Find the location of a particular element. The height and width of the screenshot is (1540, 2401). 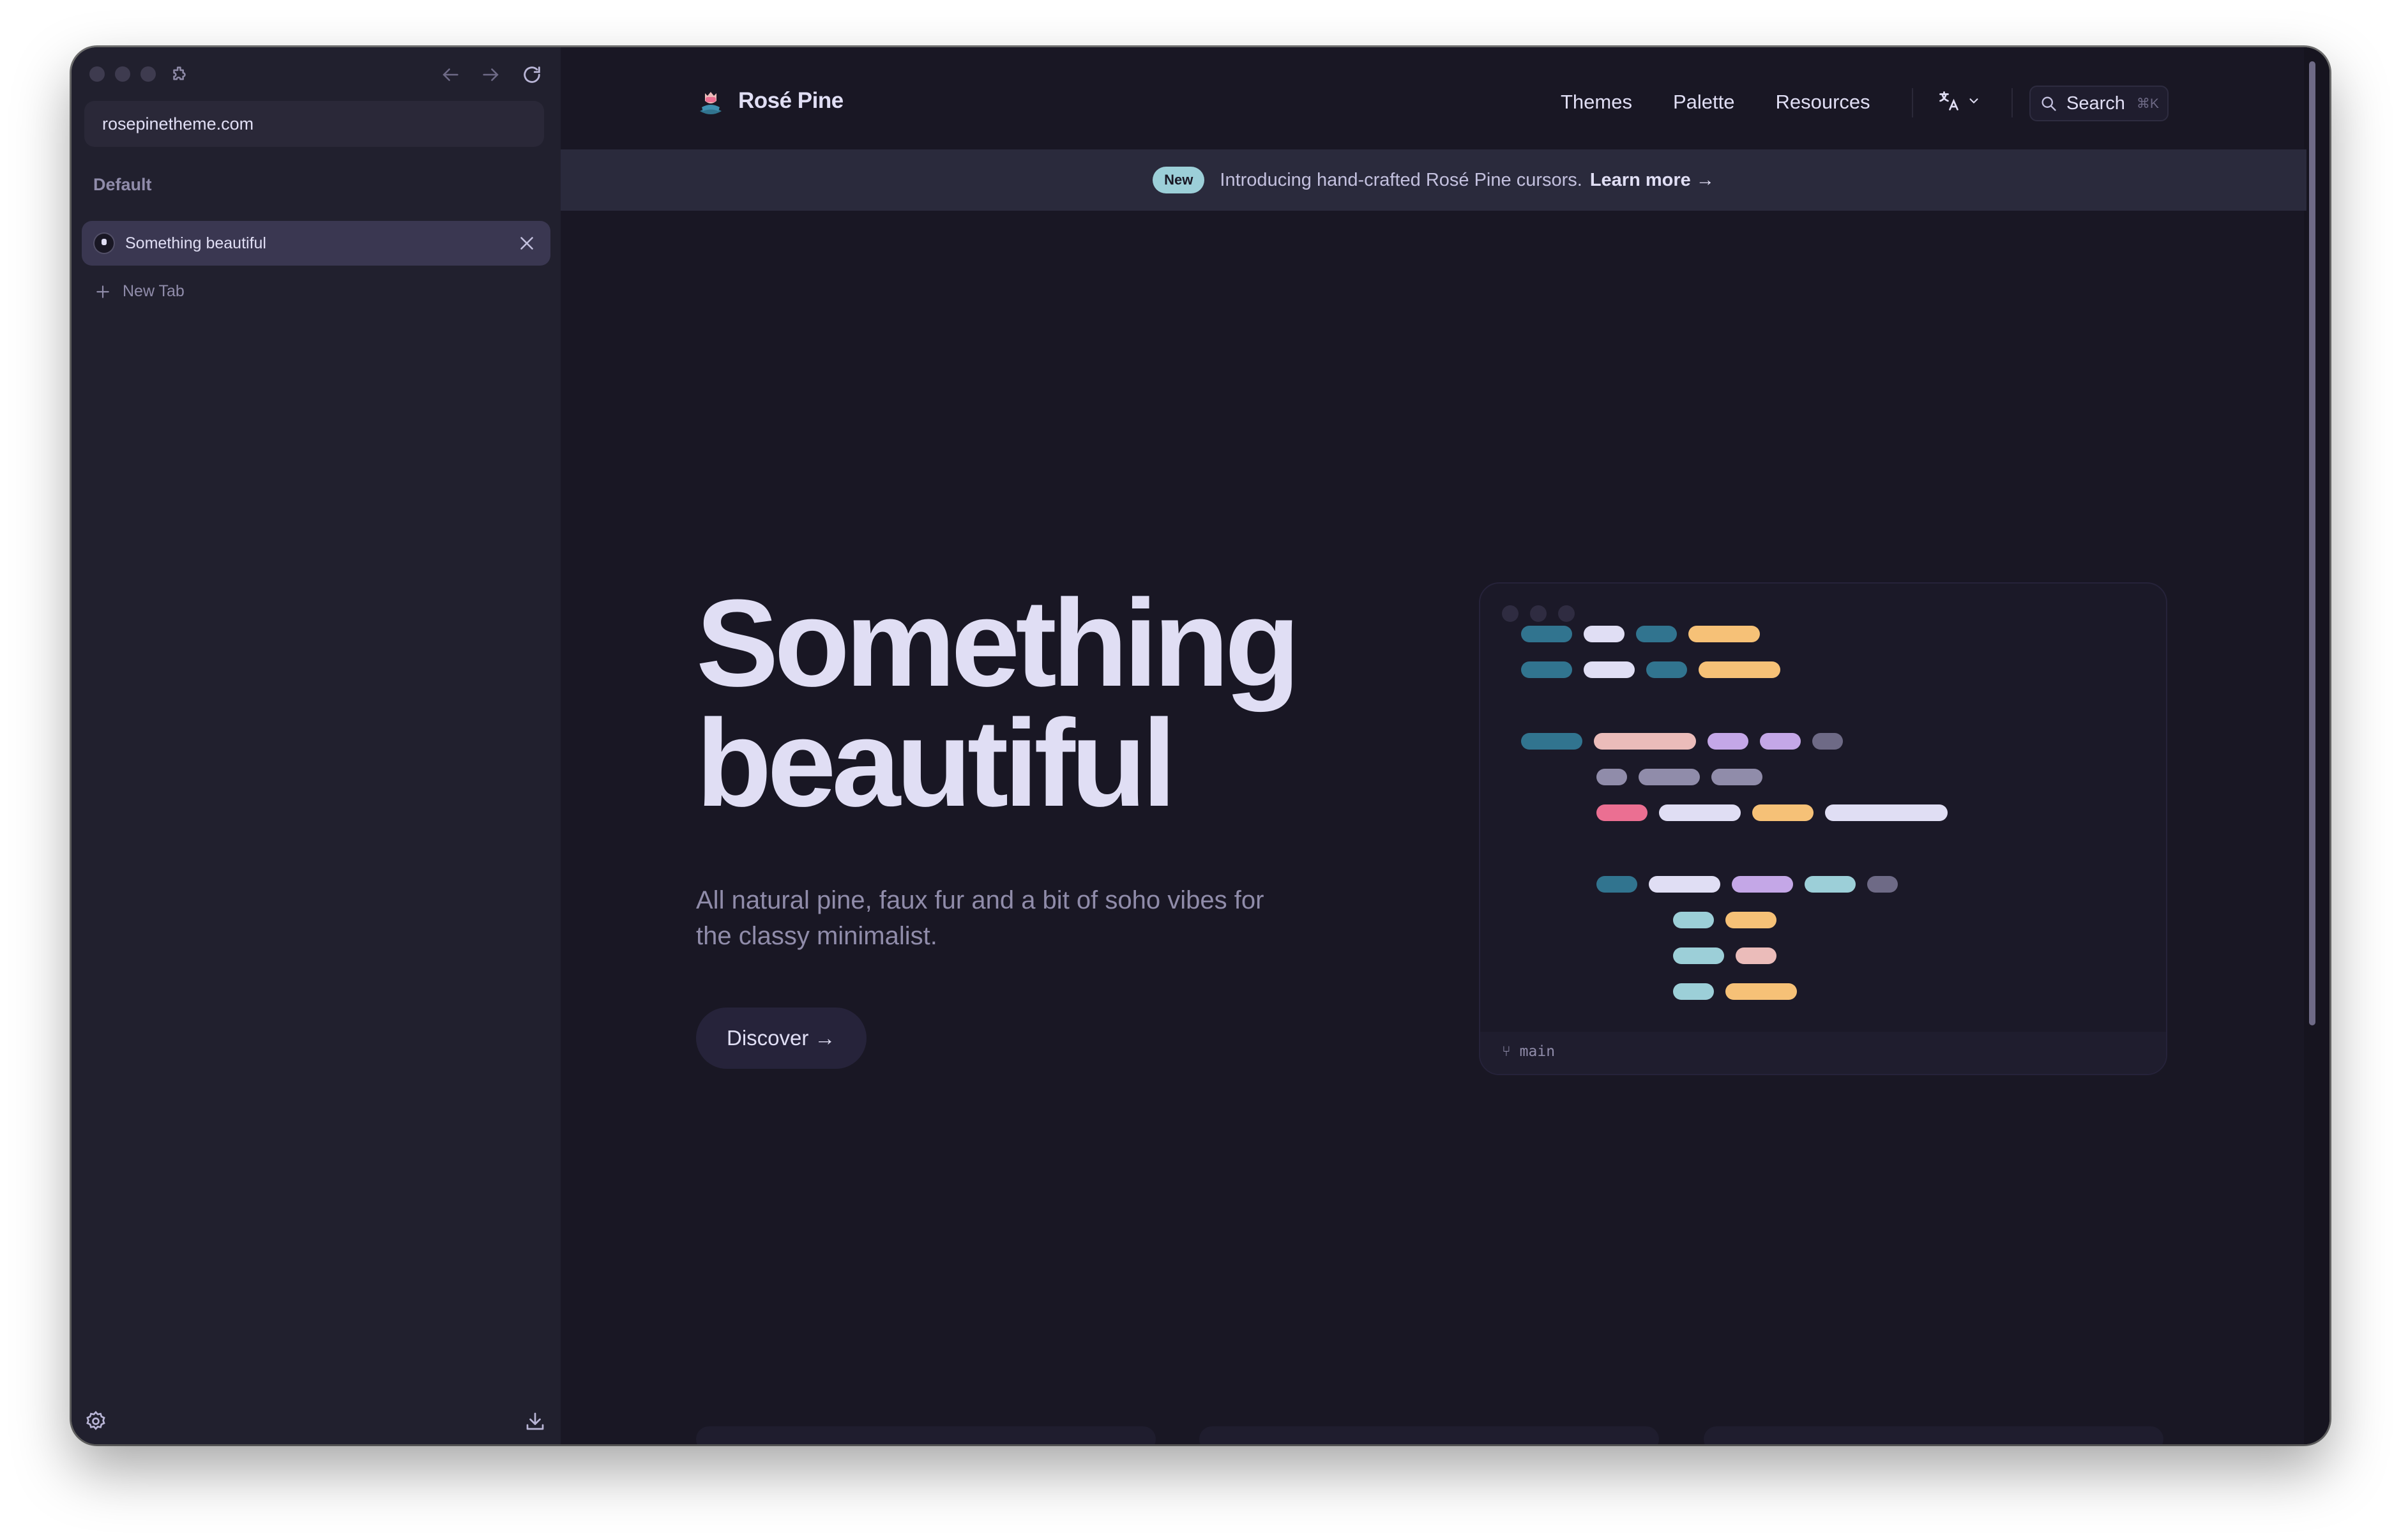

nav-link-resources: Resources is located at coordinates (1823, 102).